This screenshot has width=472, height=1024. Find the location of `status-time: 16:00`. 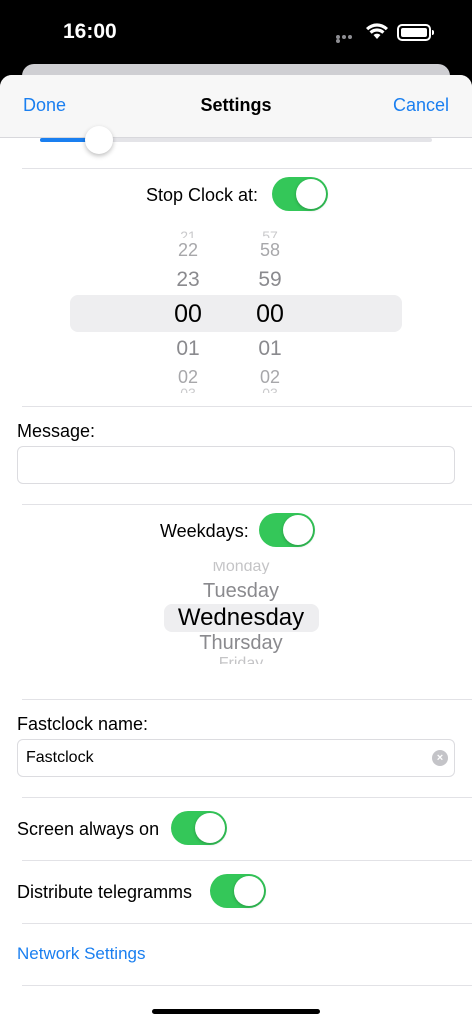

status-time: 16:00 is located at coordinates (90, 31).